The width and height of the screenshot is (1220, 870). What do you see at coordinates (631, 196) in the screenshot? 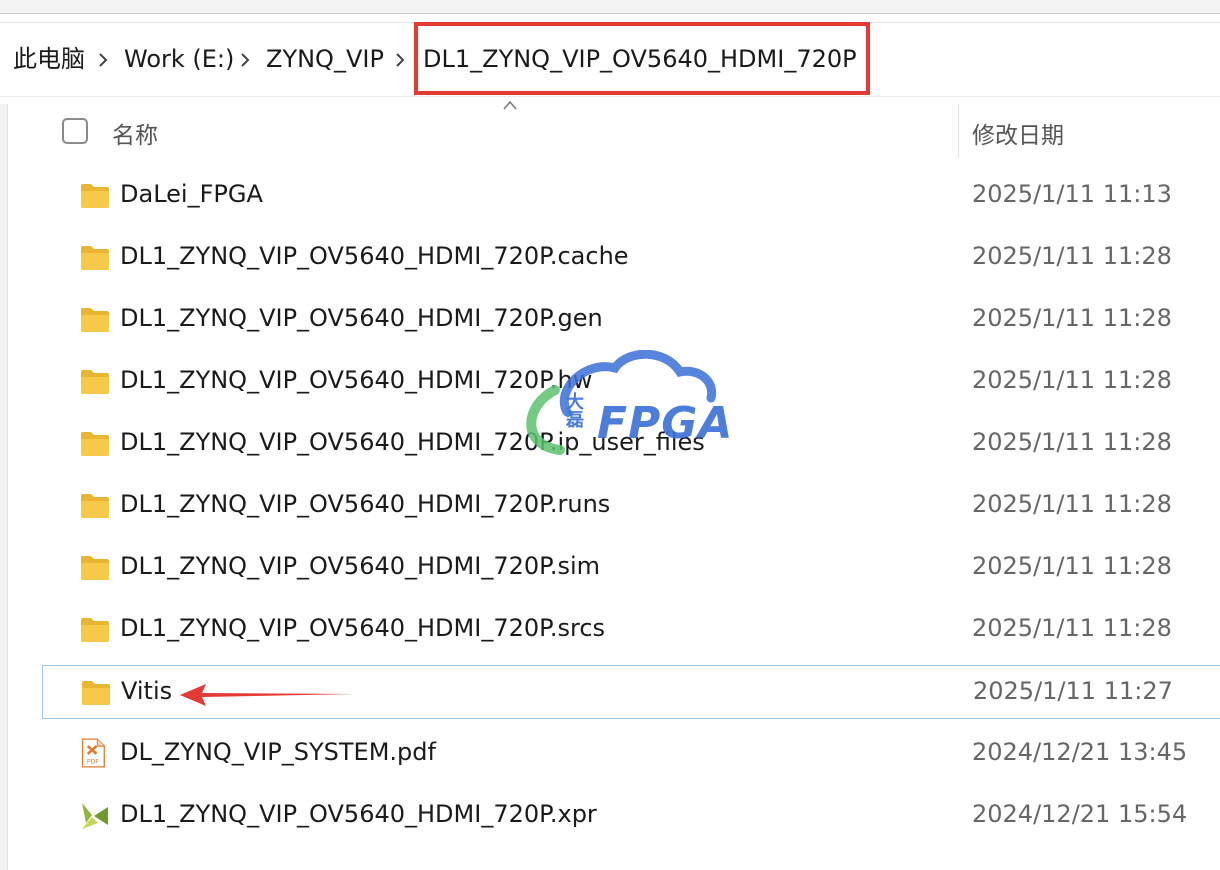
I see `file-row: DaLei_FPGA 2025/1/11 11:13` at bounding box center [631, 196].